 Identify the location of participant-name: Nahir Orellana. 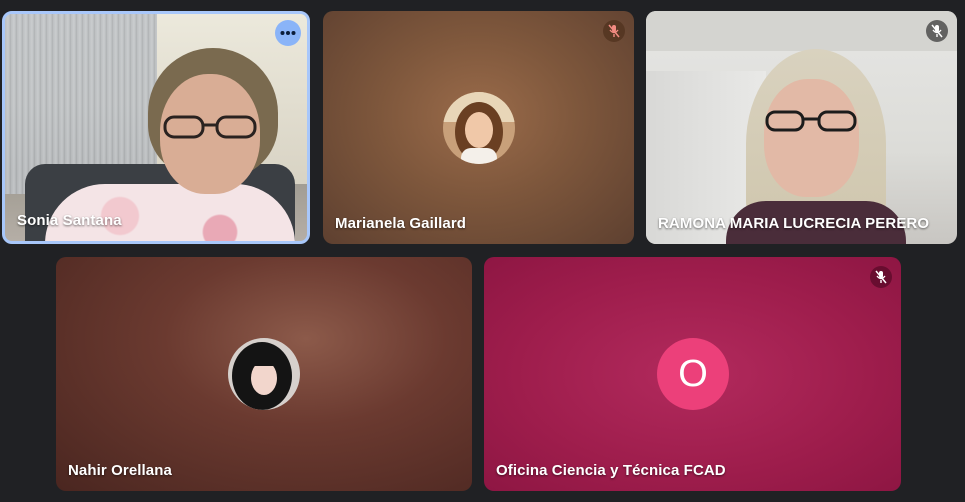
(120, 470).